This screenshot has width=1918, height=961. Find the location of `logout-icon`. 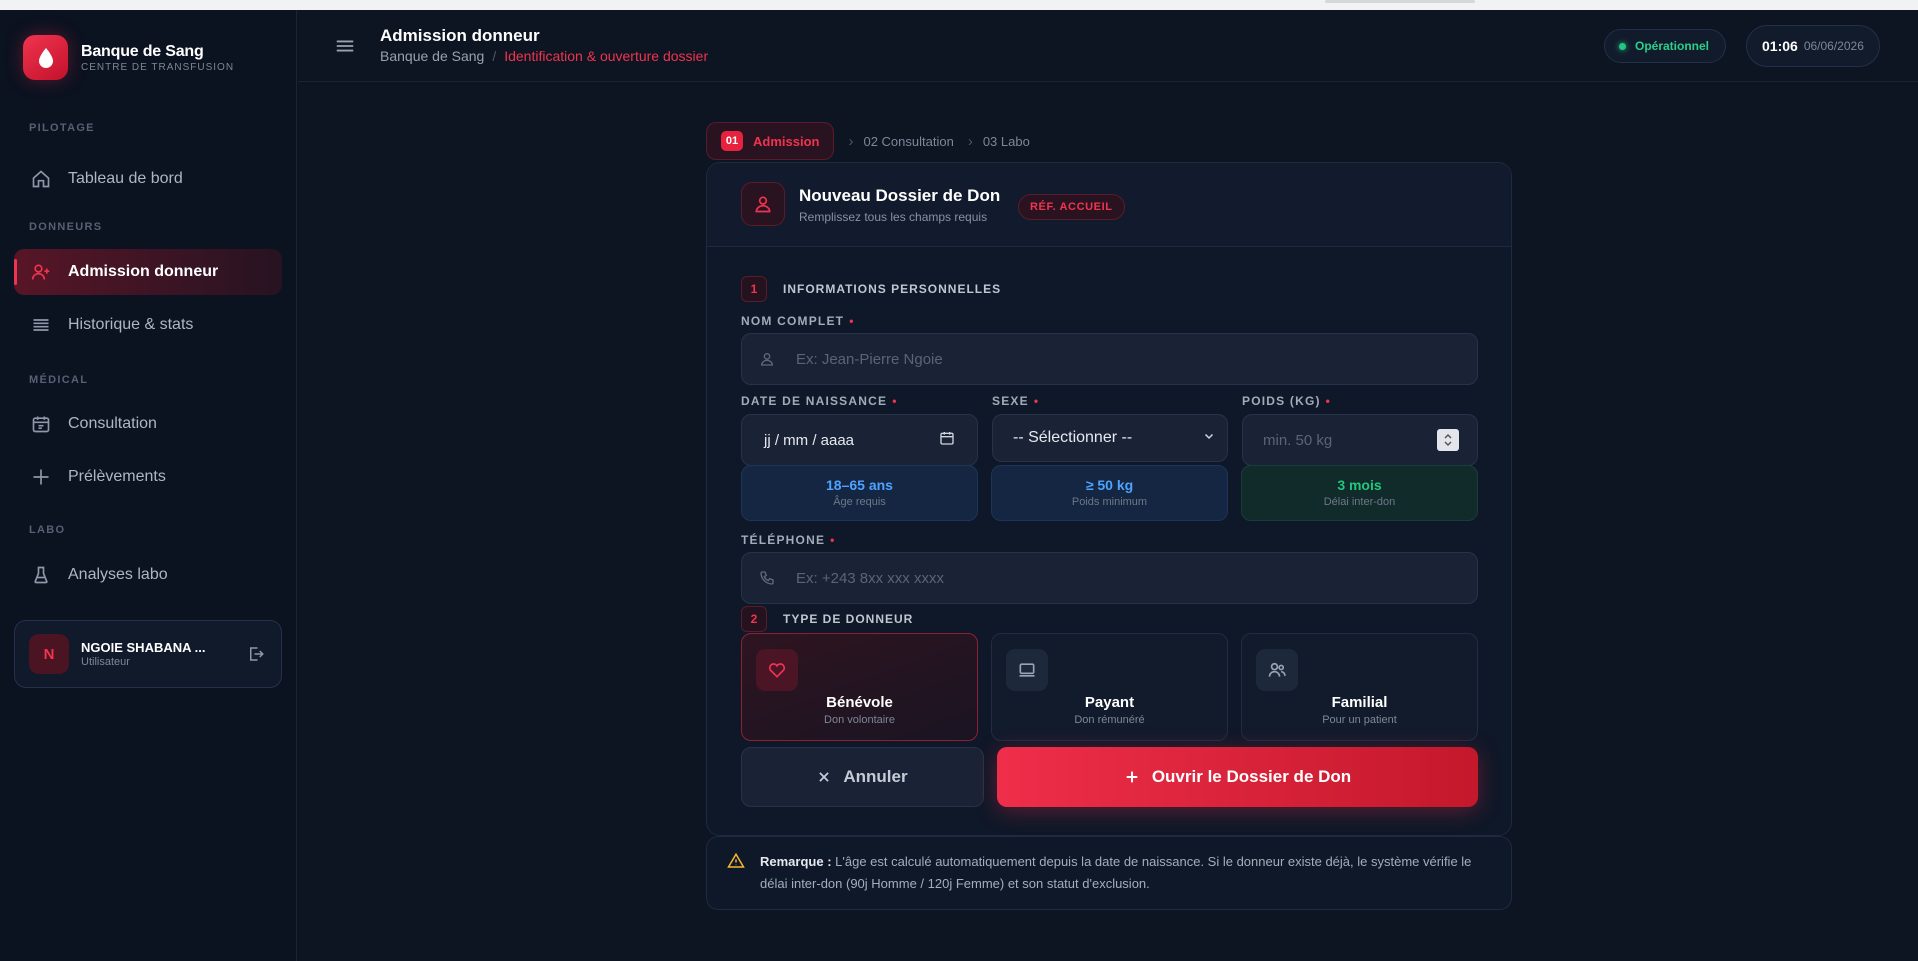

logout-icon is located at coordinates (256, 654).